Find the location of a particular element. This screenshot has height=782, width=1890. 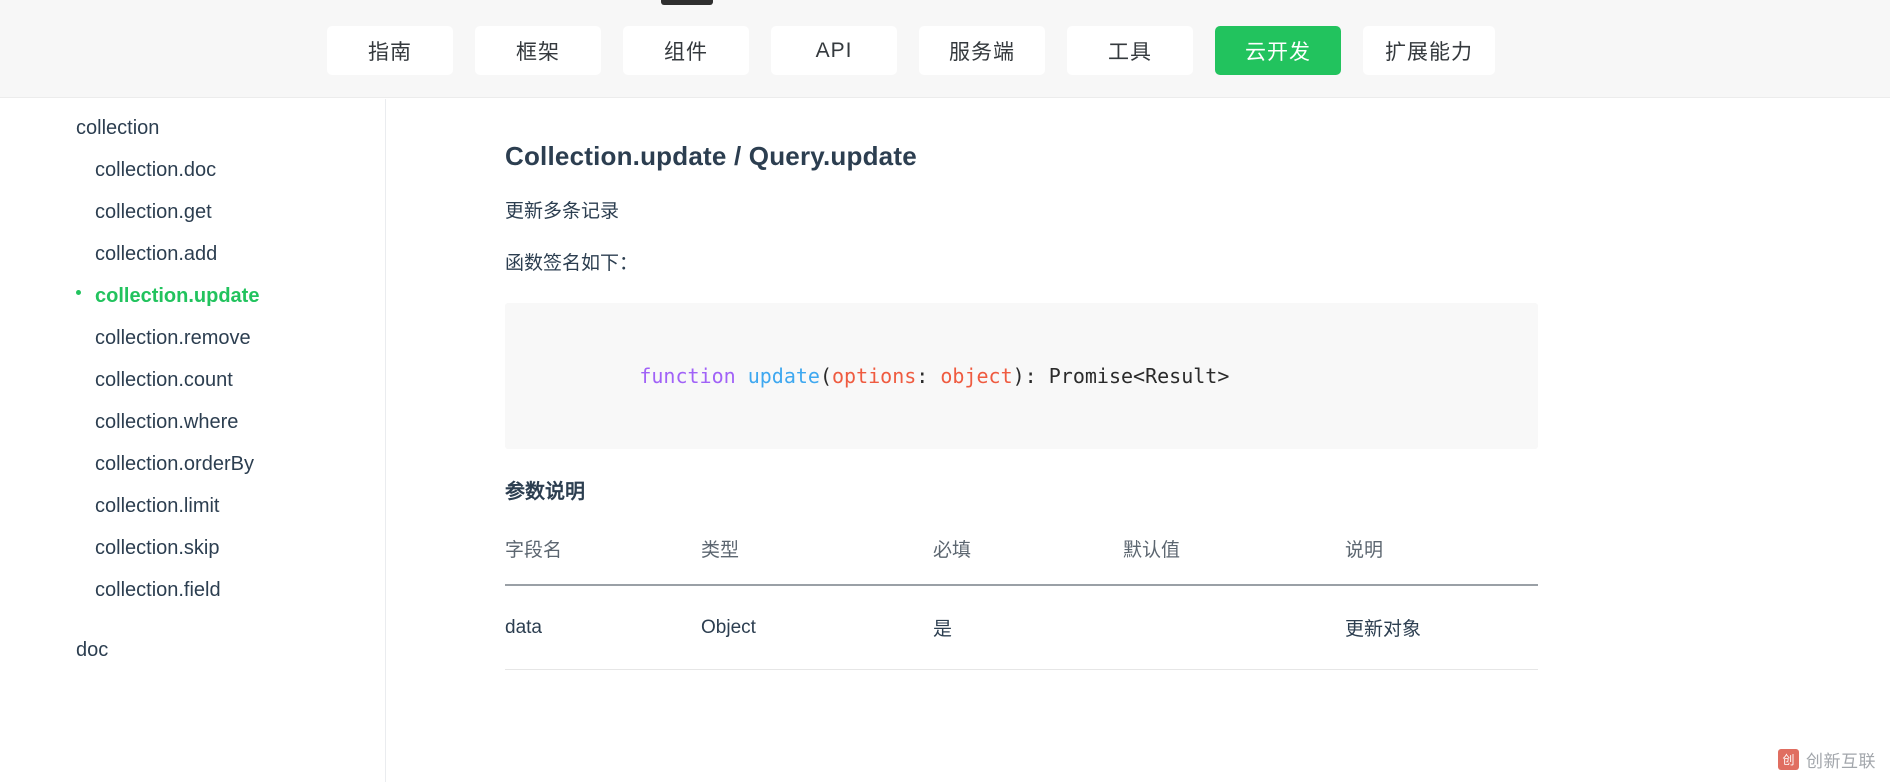

sidebar-item-label: collection.field is located at coordinates (158, 590).